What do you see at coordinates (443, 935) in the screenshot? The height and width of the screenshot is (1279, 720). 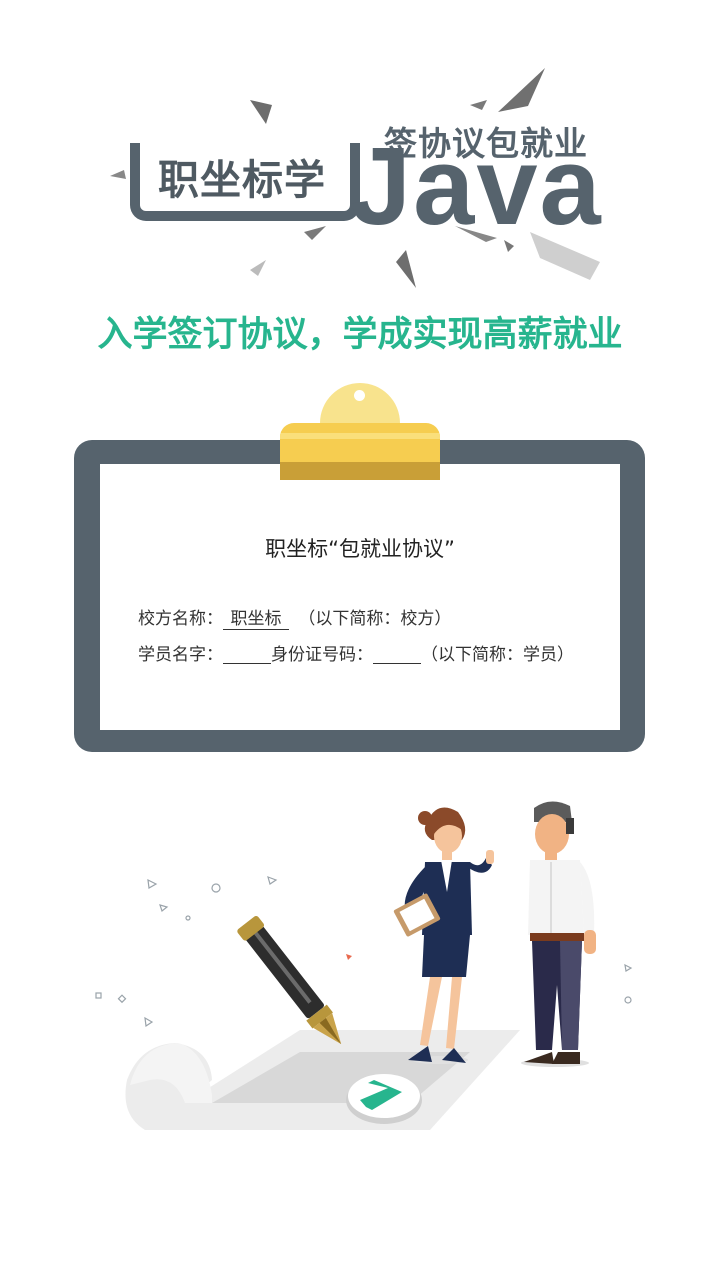 I see `businesswoman-figure` at bounding box center [443, 935].